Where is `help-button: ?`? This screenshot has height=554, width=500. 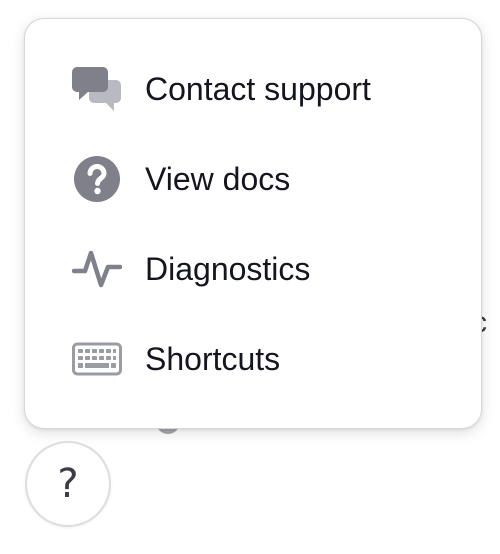
help-button: ? is located at coordinates (68, 484).